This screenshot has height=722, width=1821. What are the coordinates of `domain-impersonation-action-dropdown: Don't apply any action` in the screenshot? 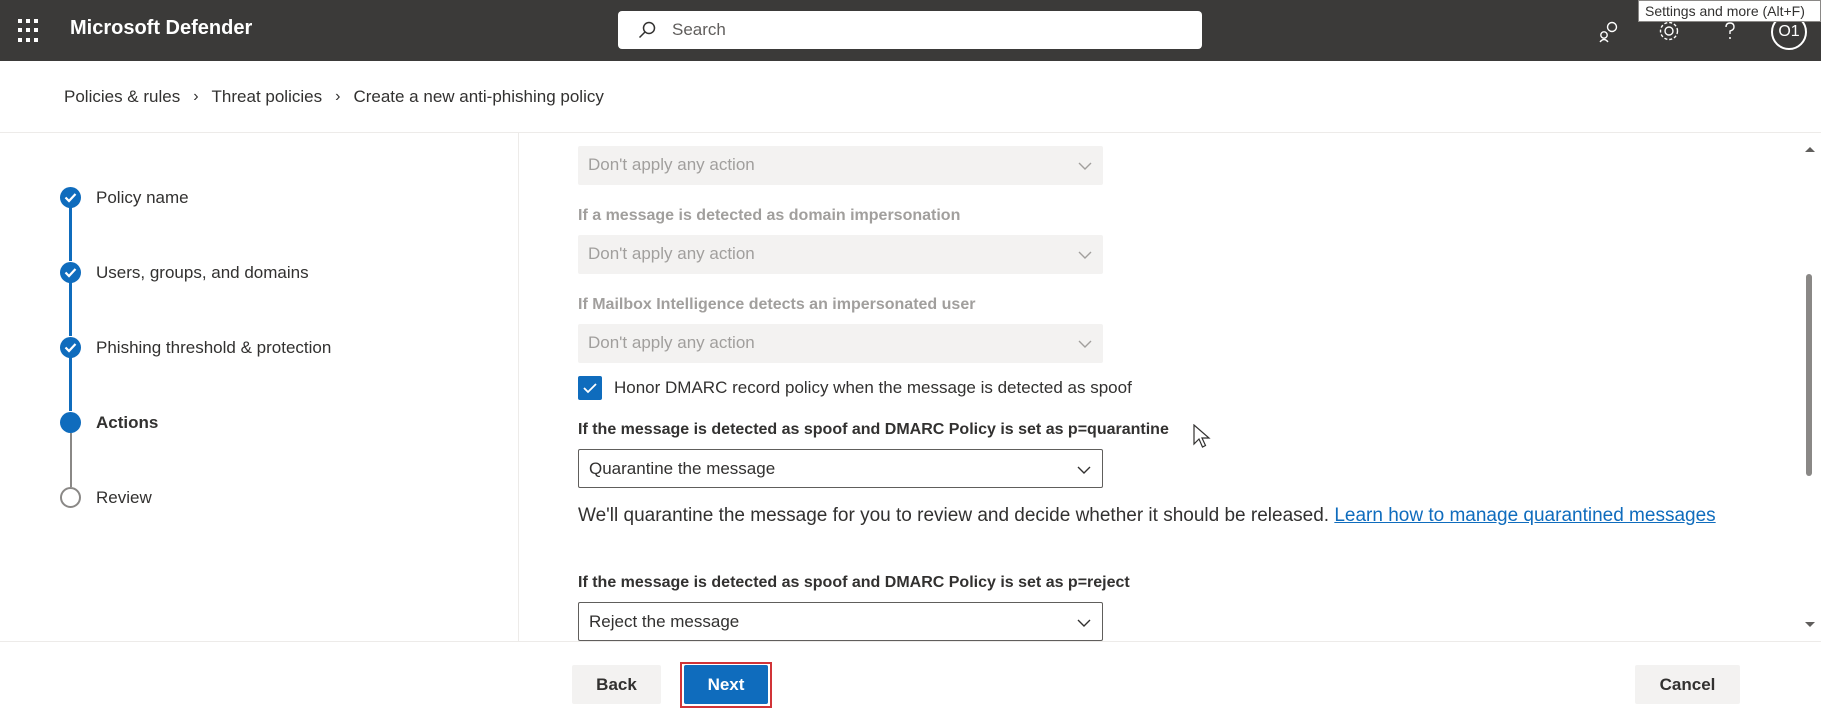 It's located at (840, 254).